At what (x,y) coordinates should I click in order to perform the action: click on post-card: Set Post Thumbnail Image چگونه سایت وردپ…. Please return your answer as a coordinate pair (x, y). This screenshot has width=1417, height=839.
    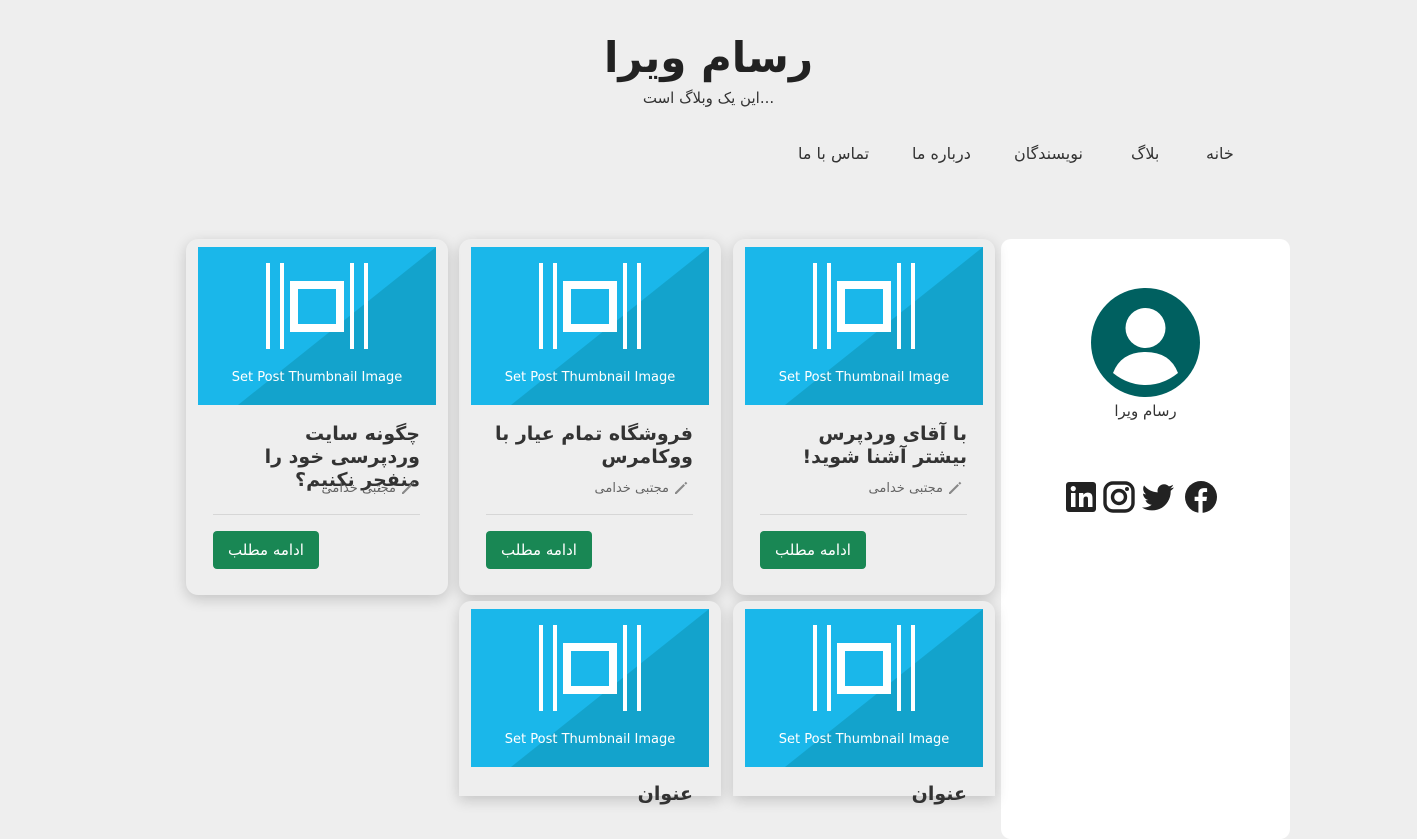
    Looking at the image, I should click on (317, 417).